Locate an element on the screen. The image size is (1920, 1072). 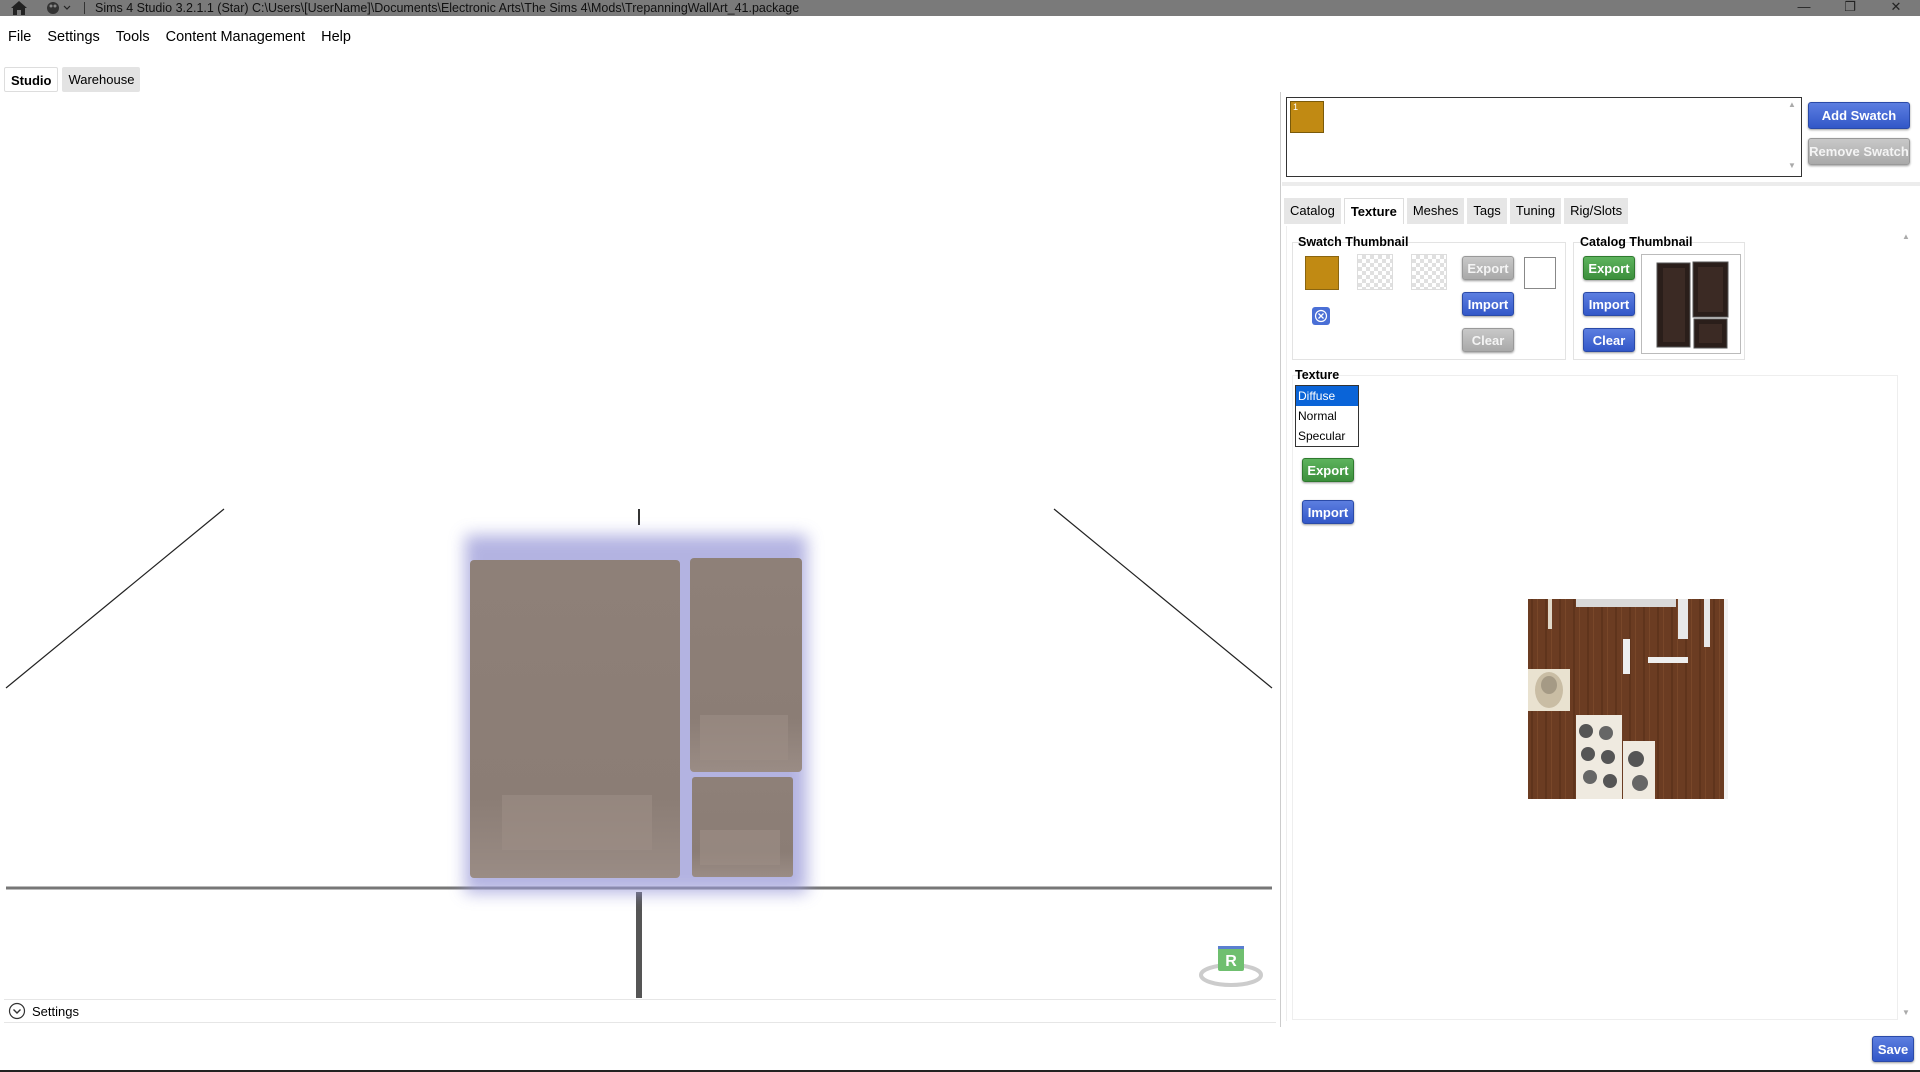
scroll-up-icon: ▲ is located at coordinates (1792, 104).